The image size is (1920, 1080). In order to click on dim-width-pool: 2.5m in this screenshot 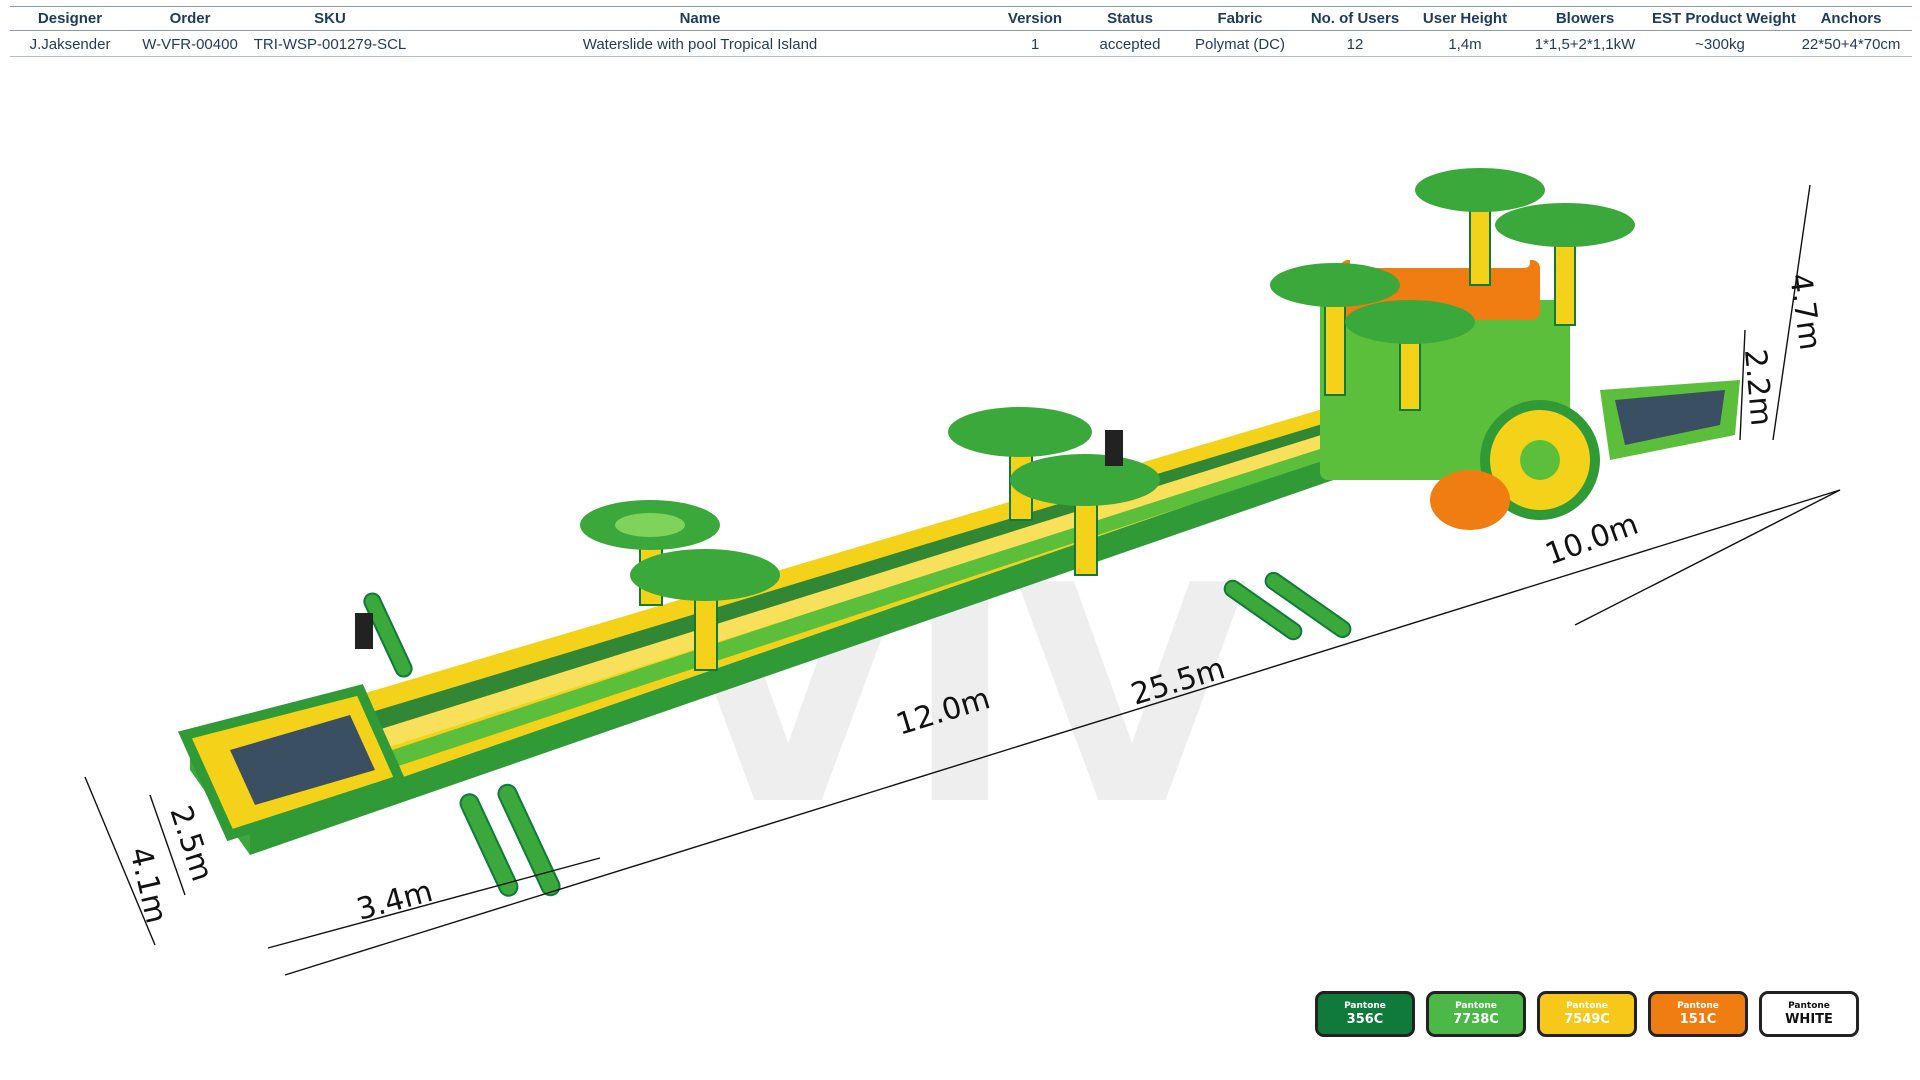, I will do `click(190, 844)`.